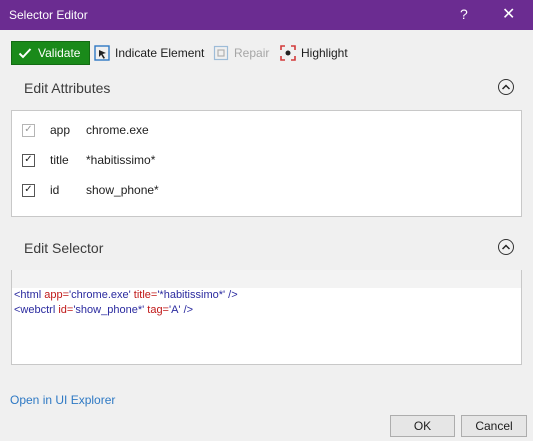  Describe the element at coordinates (252, 53) in the screenshot. I see `repair-label: Repair` at that location.